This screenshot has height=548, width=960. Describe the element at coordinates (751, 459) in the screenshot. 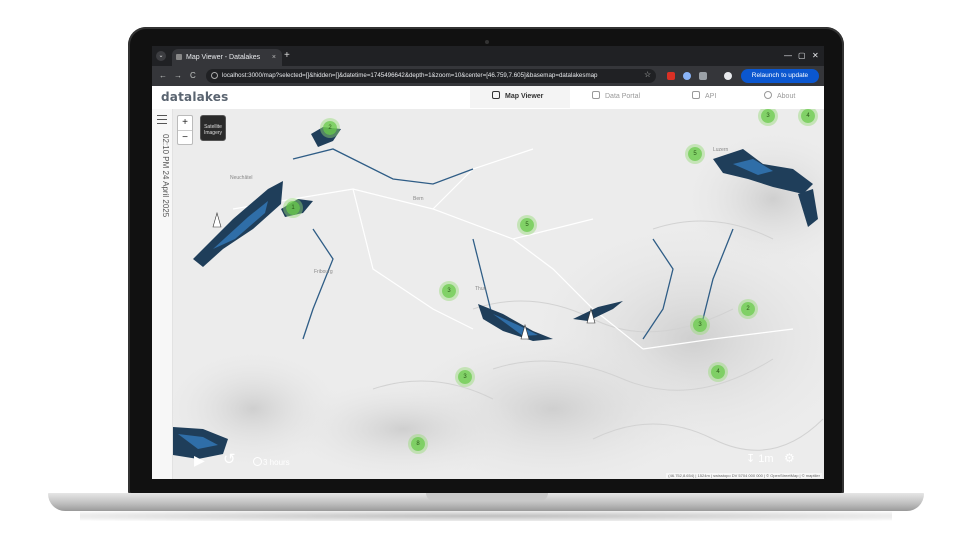

I see `depth-icon: ↧` at that location.